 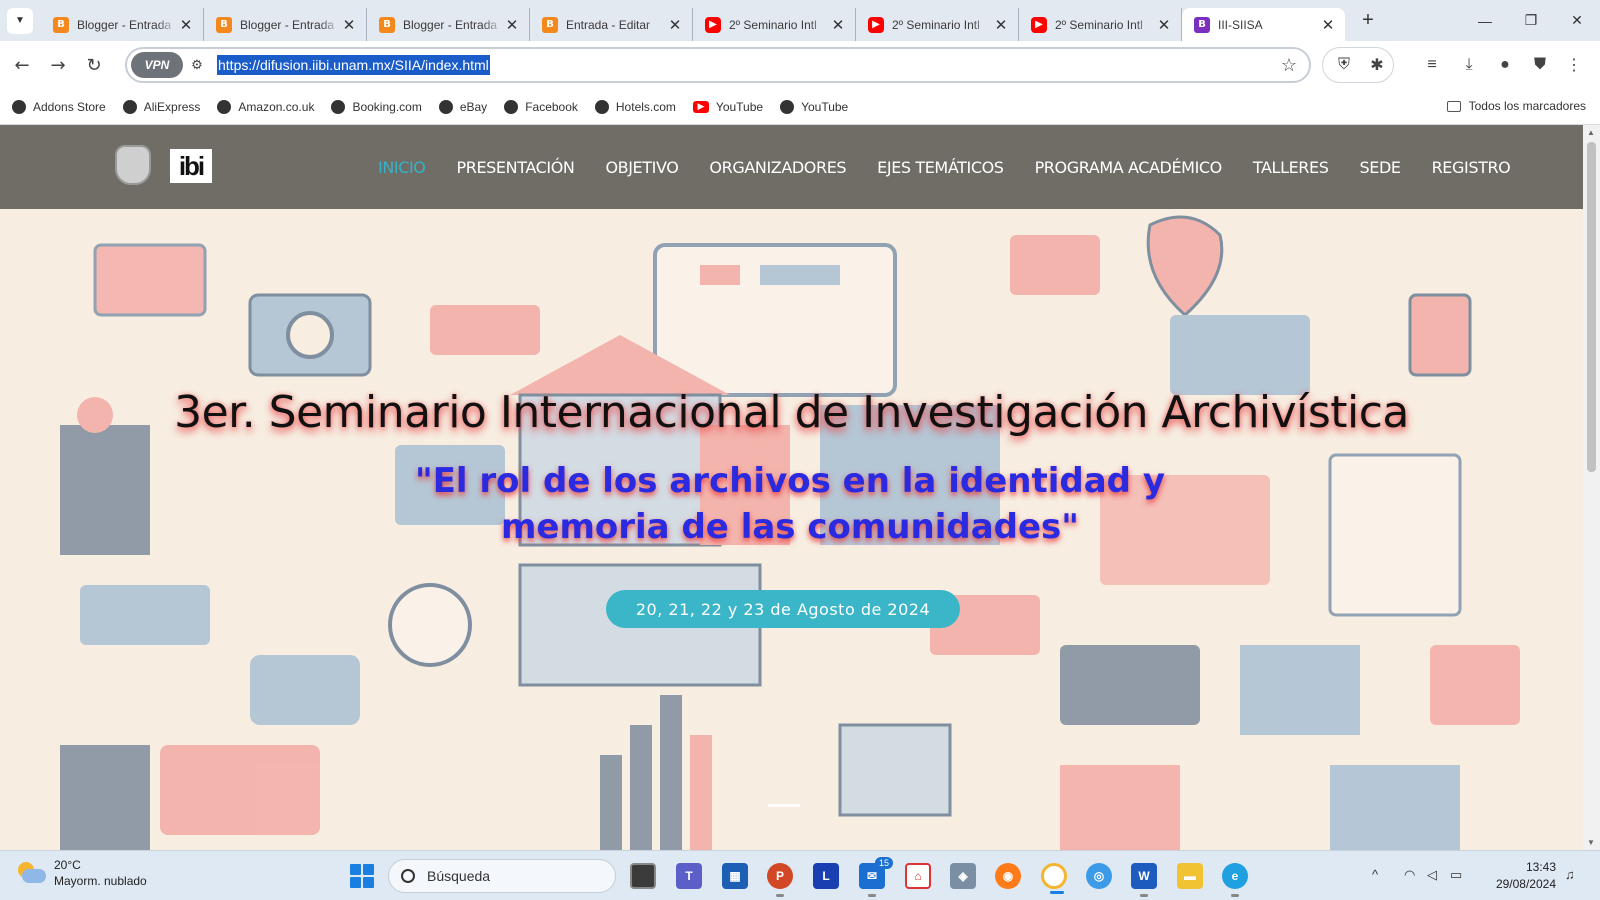 What do you see at coordinates (1368, 20) in the screenshot?
I see `new-tab-button: +` at bounding box center [1368, 20].